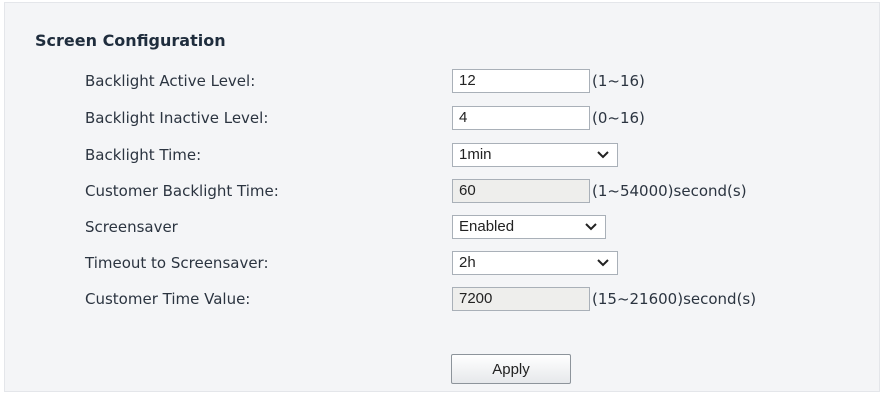 The width and height of the screenshot is (884, 394). What do you see at coordinates (669, 191) in the screenshot?
I see `customer-backlight-time-range: (1~54000)second(s)` at bounding box center [669, 191].